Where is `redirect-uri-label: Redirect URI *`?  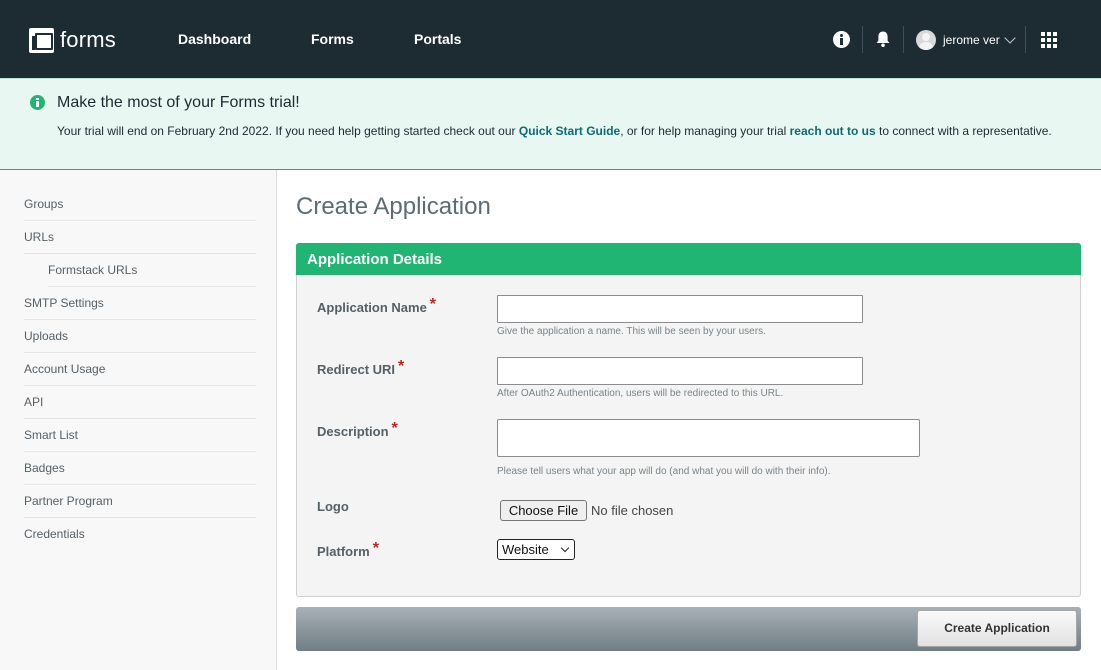
redirect-uri-label: Redirect URI * is located at coordinates (361, 368).